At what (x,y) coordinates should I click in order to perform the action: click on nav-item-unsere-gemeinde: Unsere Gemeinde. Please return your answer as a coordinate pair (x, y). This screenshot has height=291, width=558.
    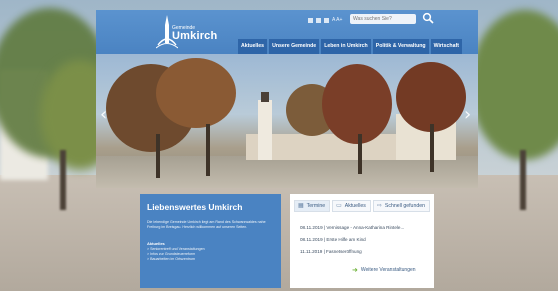
    Looking at the image, I should click on (294, 46).